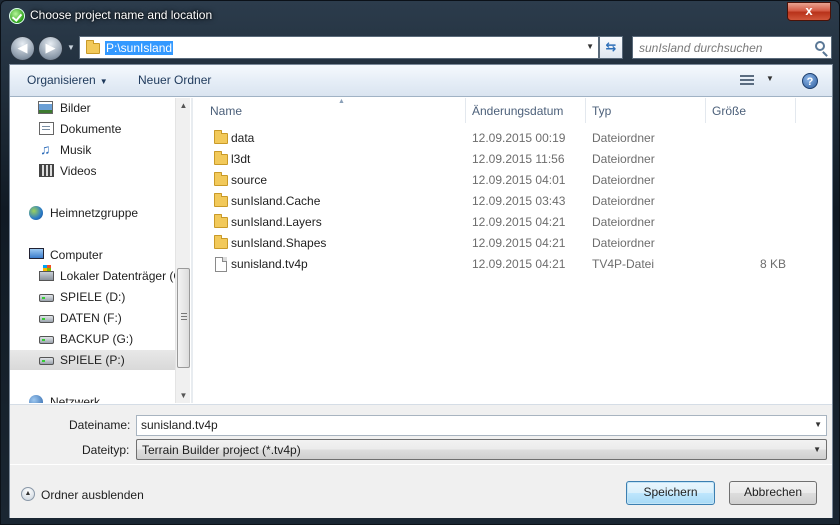  What do you see at coordinates (249, 180) in the screenshot?
I see `file-name: source` at bounding box center [249, 180].